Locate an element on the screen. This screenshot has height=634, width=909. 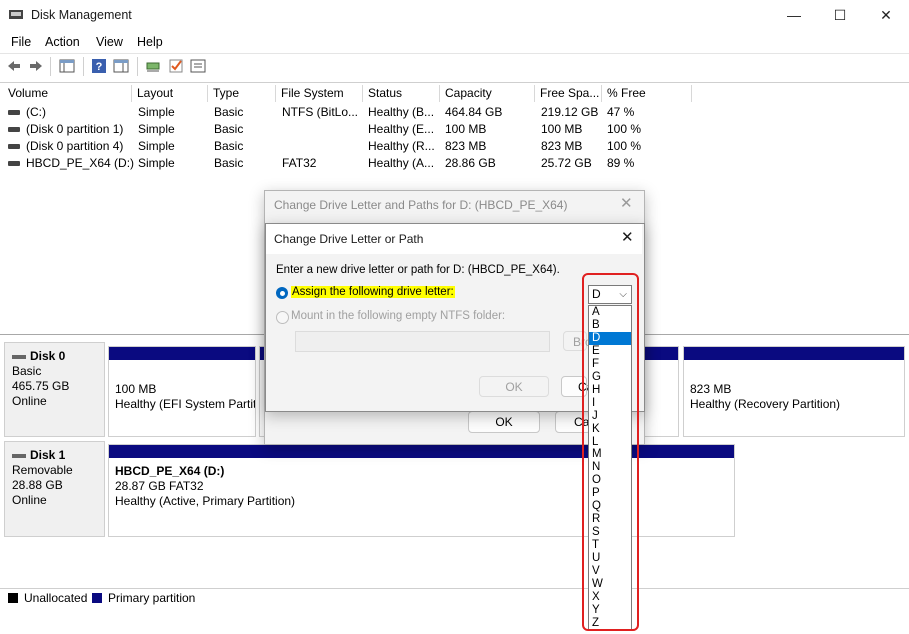
cell-free-space: 100 MB is located at coordinates (562, 129).